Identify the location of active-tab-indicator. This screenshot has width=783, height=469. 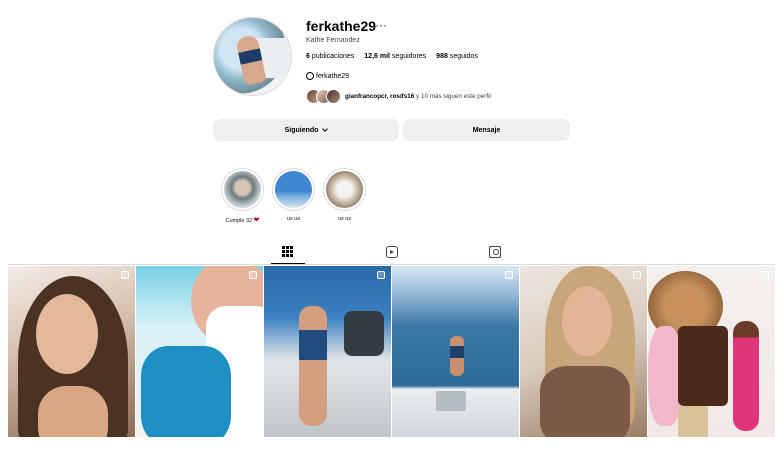
(288, 263).